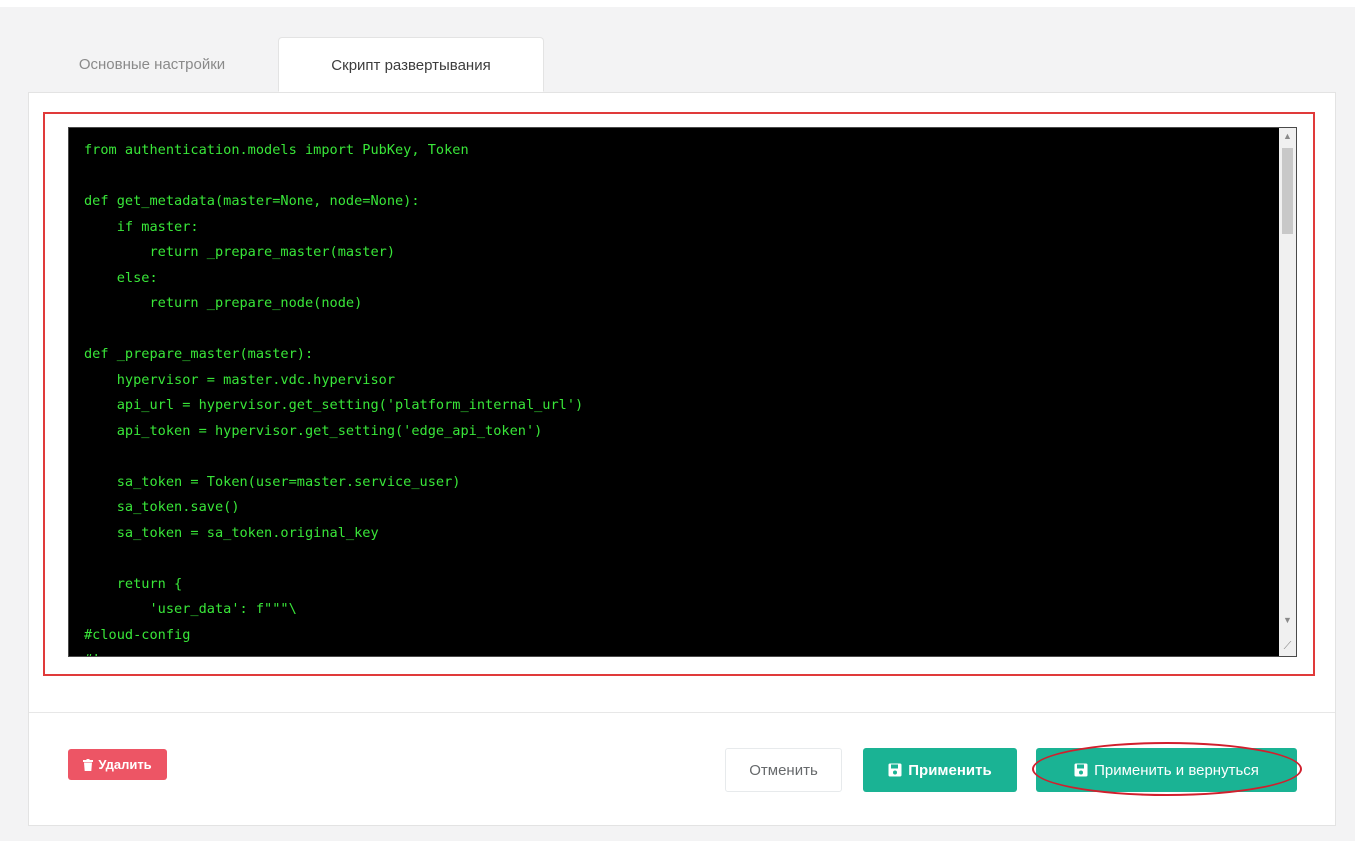 This screenshot has height=841, width=1355. Describe the element at coordinates (88, 764) in the screenshot. I see `trash-icon` at that location.